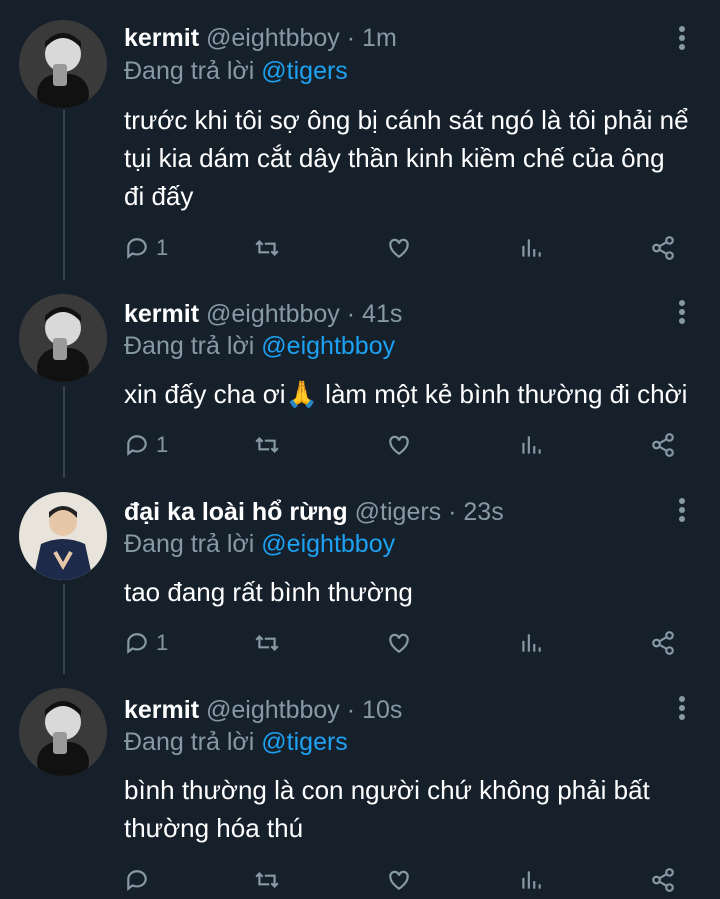 The height and width of the screenshot is (899, 720). I want to click on display-name: đại ka loài hổ rừng, so click(236, 512).